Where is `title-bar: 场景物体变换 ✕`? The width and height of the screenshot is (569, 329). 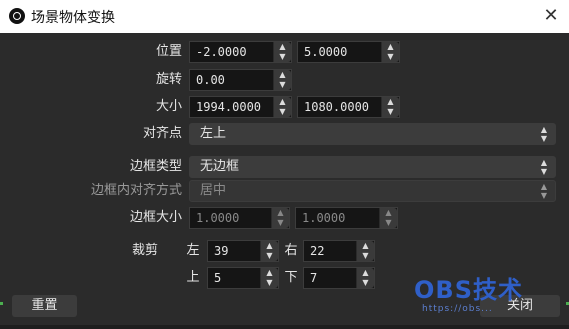
title-bar: 场景物体变换 ✕ is located at coordinates (284, 16).